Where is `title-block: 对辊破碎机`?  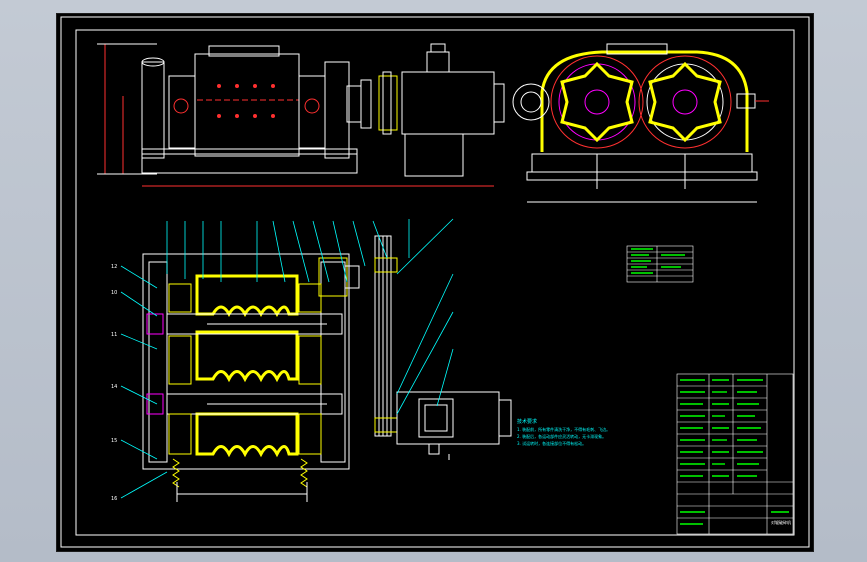
title-block: 对辊破碎机 is located at coordinates (735, 454).